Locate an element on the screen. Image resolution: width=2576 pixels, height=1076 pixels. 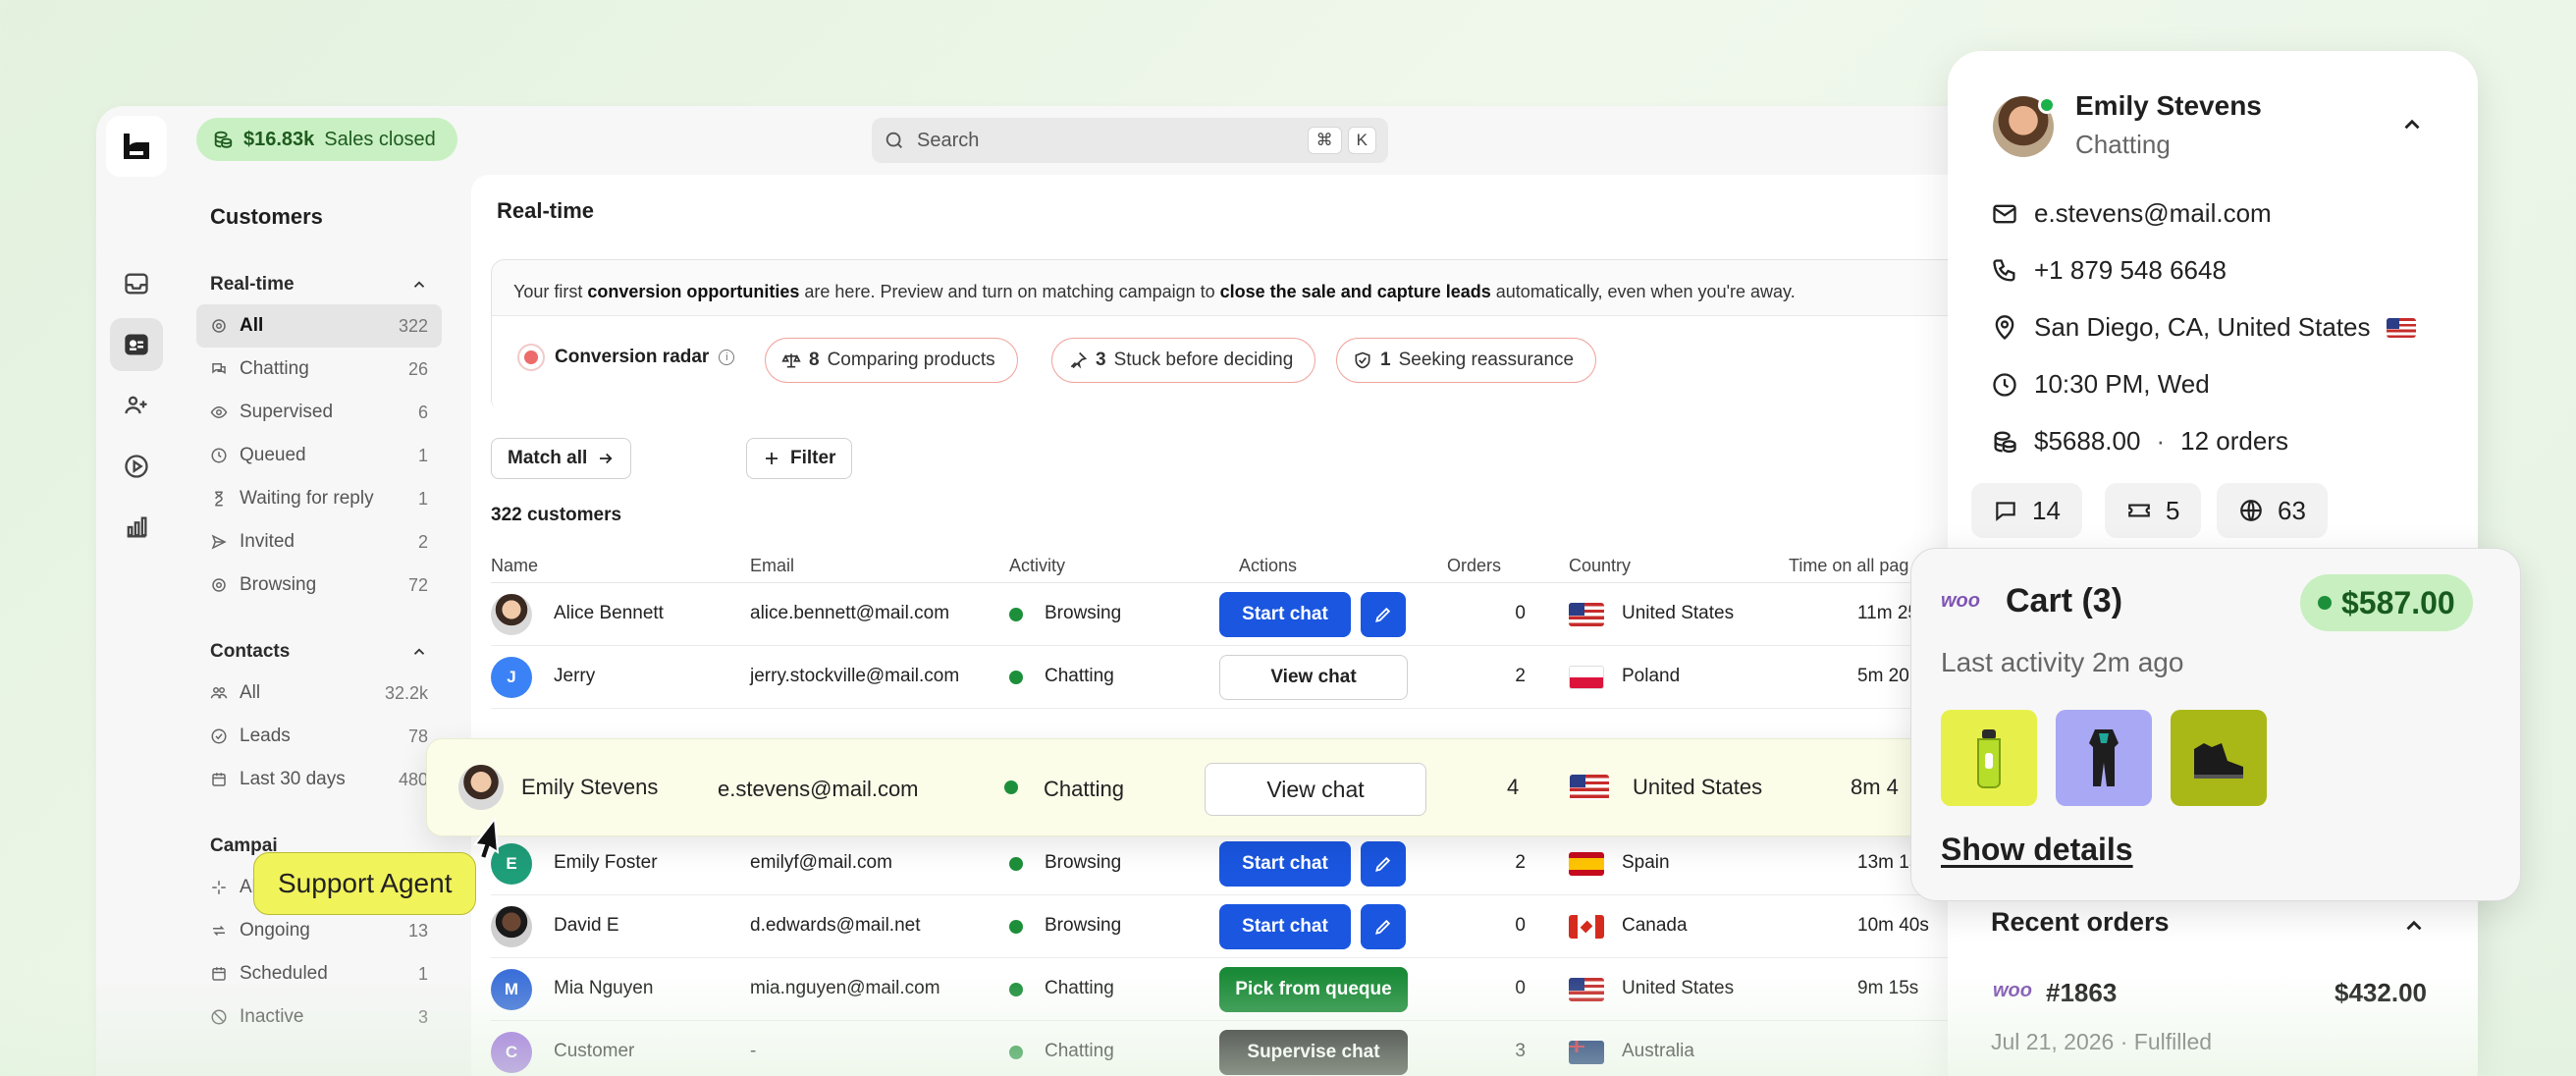
pencil-icon is located at coordinates (1383, 927).